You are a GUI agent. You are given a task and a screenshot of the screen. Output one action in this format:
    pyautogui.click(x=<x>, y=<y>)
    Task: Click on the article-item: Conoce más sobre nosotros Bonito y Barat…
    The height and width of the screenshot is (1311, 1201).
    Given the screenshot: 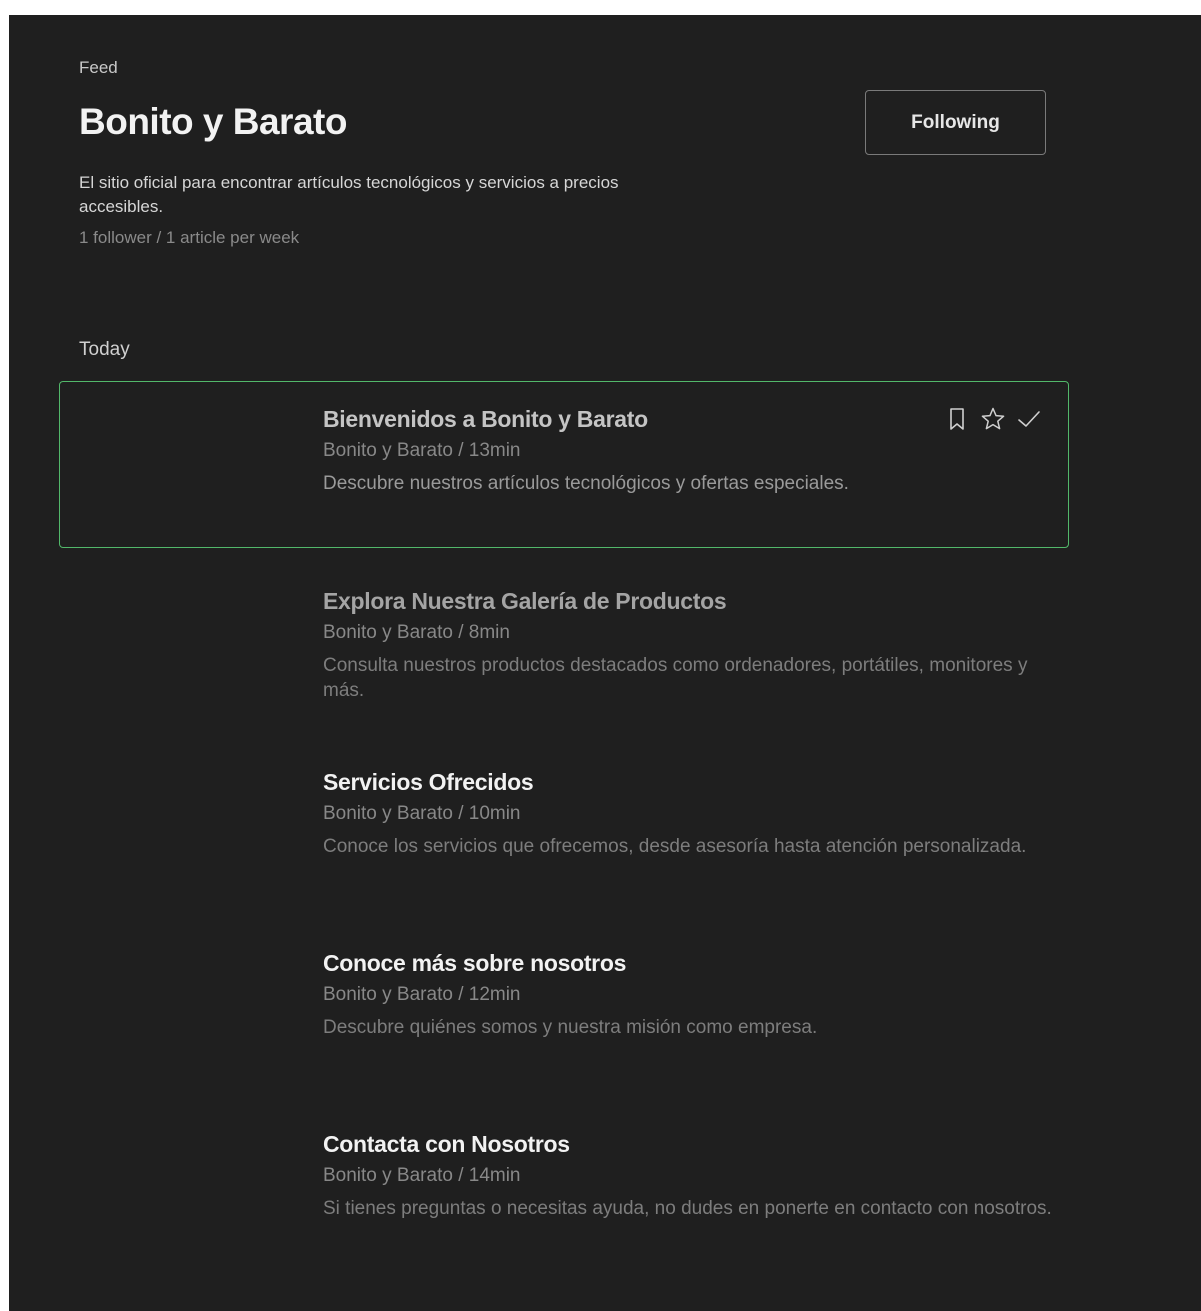 What is the action you would take?
    pyautogui.click(x=564, y=1010)
    